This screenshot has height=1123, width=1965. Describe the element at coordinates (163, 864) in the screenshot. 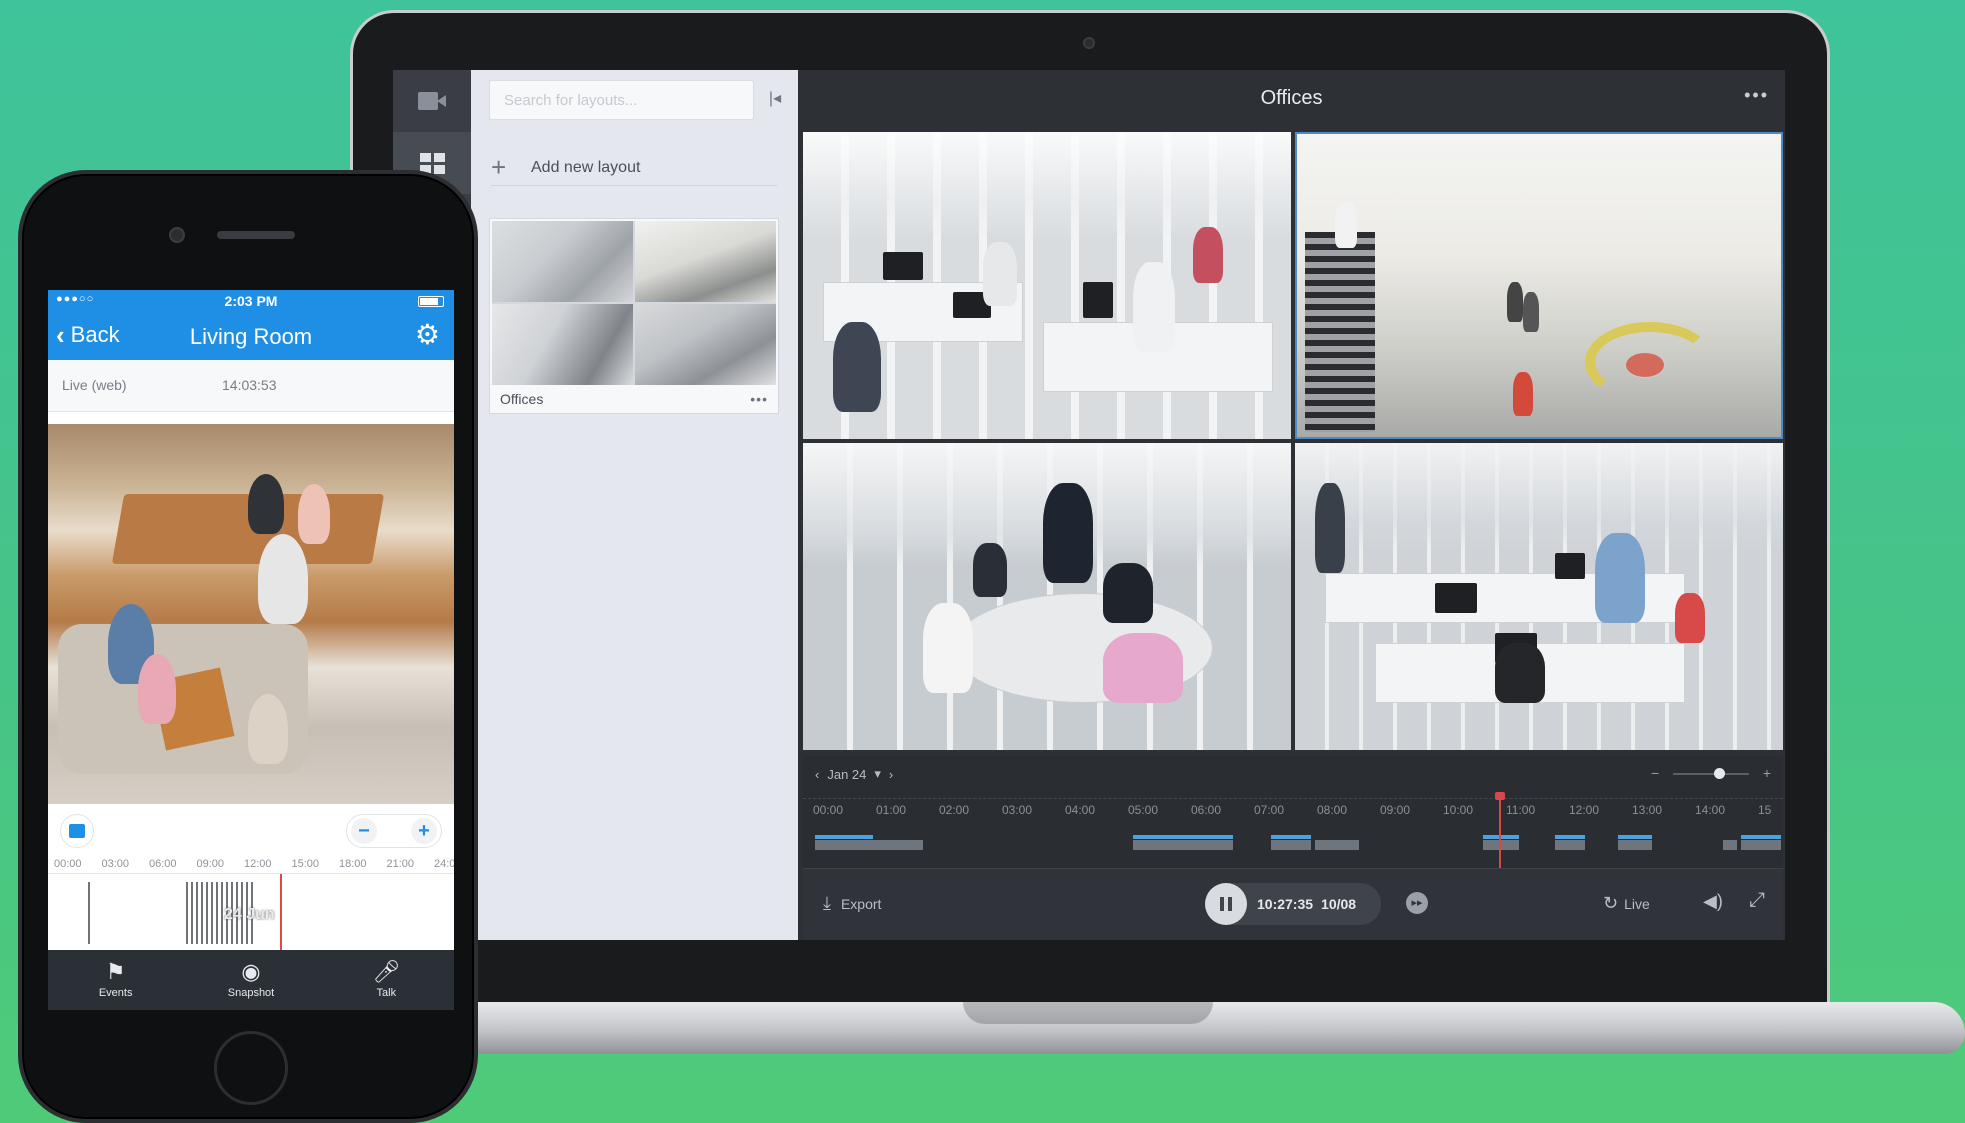

I see `phone-tick-label: 06:00` at that location.